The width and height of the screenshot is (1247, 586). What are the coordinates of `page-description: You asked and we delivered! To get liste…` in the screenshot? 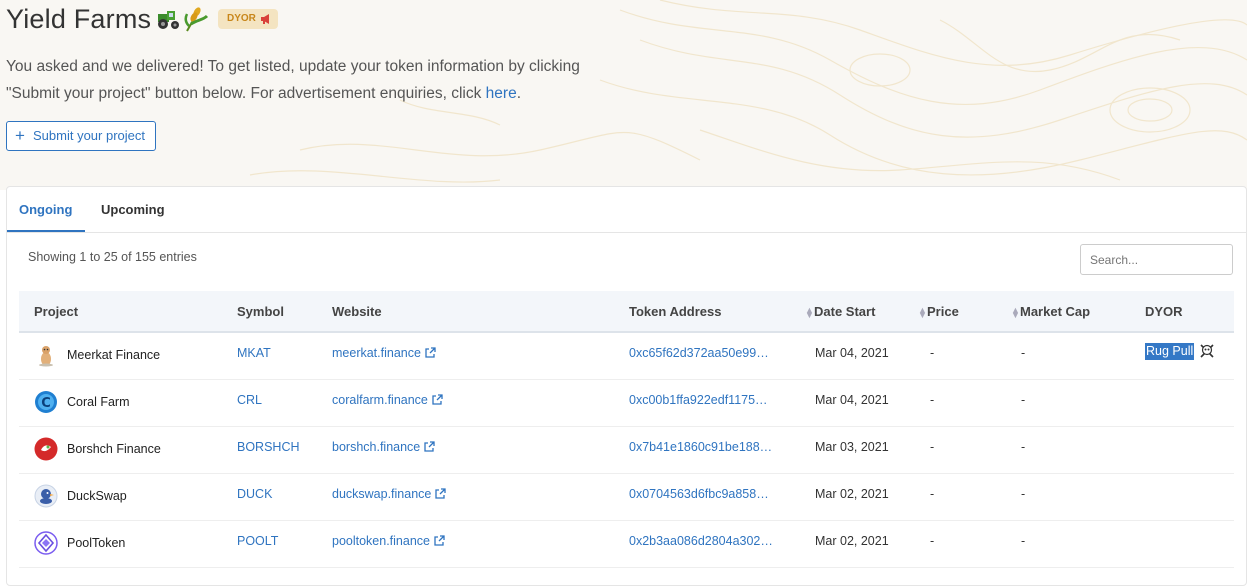 It's located at (316, 80).